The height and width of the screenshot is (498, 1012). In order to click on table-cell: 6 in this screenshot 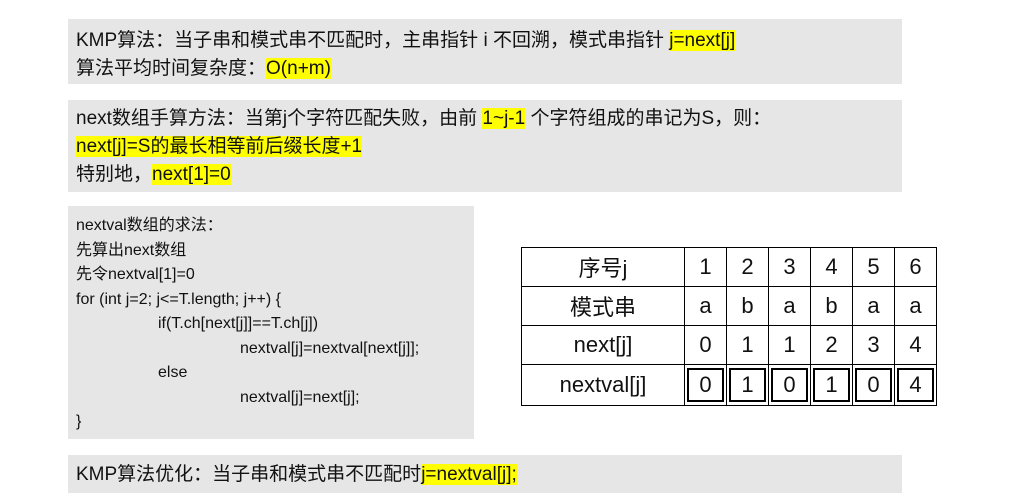, I will do `click(915, 267)`.